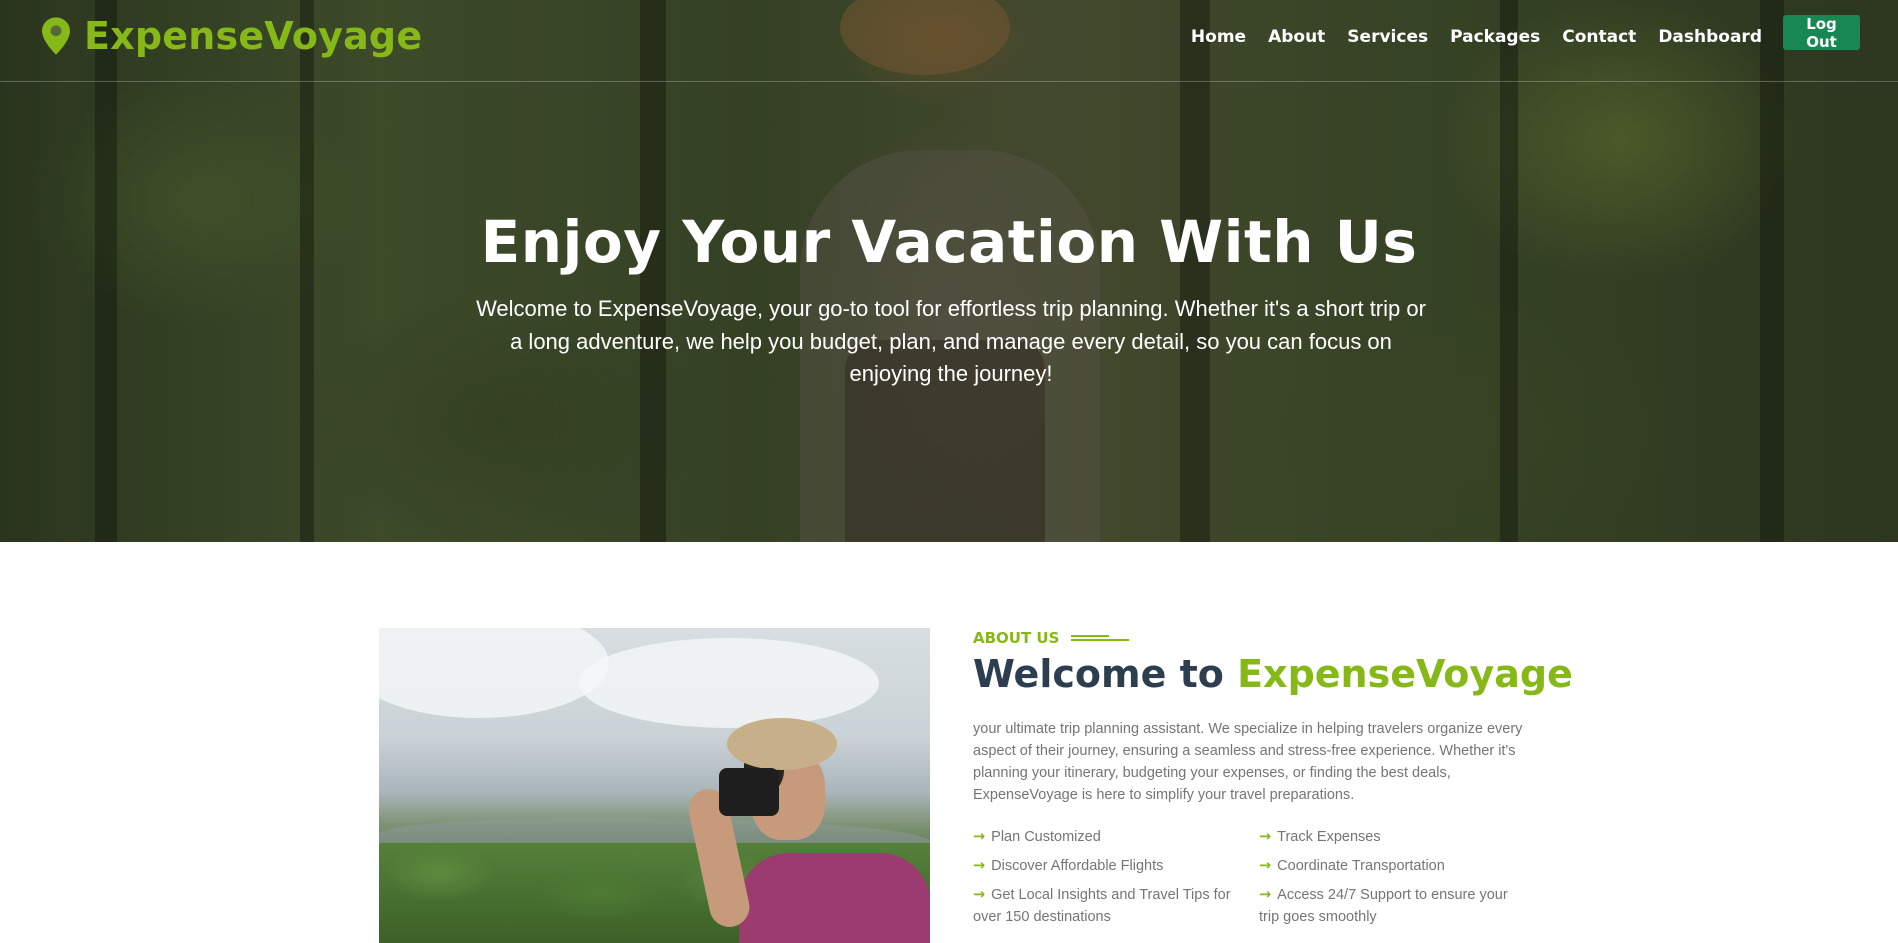 The image size is (1898, 943). I want to click on feature-item: → Plan Customized, so click(1108, 837).